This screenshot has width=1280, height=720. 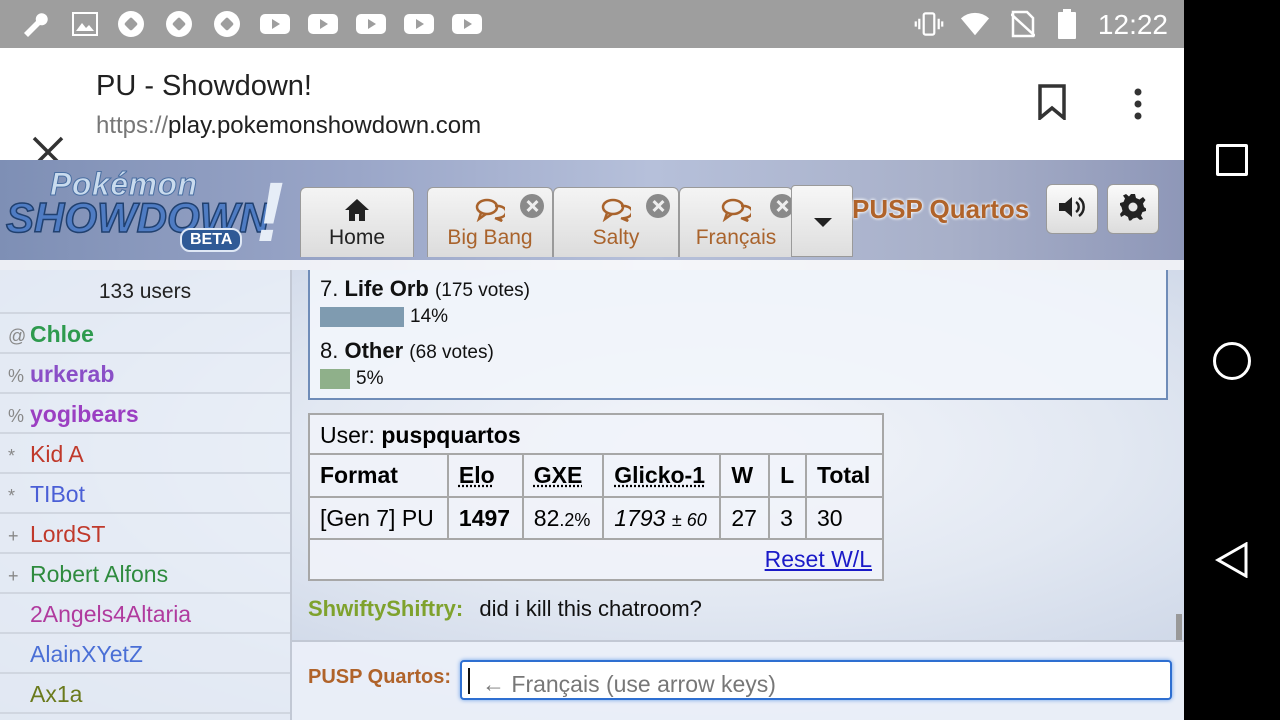 What do you see at coordinates (145, 574) in the screenshot?
I see `user-list-item: + Robert Alfons` at bounding box center [145, 574].